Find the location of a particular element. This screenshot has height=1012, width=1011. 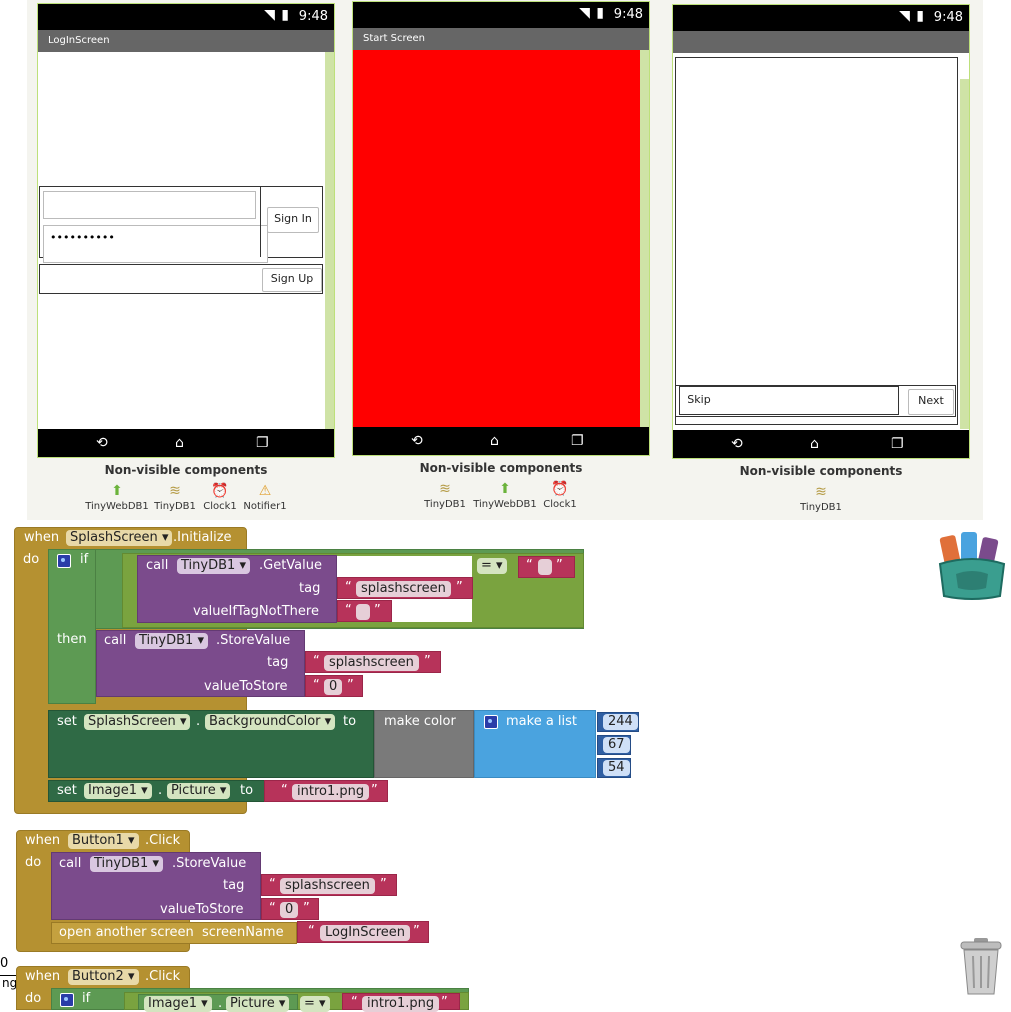

call-label: call is located at coordinates (157, 565).